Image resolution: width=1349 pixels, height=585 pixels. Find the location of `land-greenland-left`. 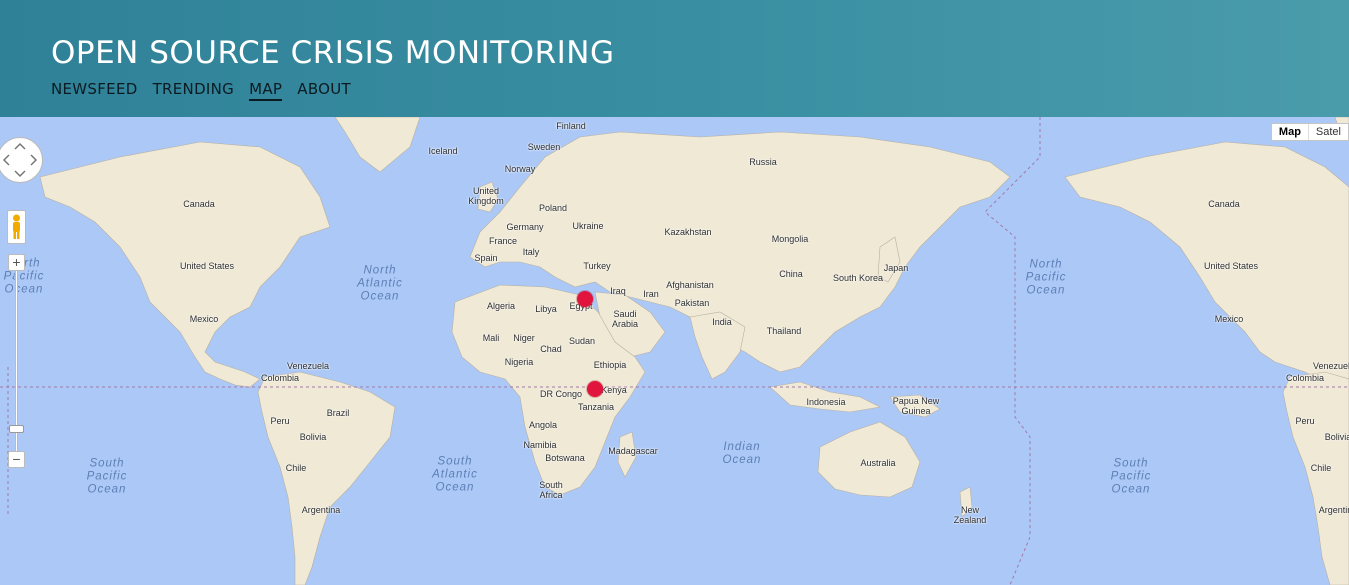

land-greenland-left is located at coordinates (377, 145).